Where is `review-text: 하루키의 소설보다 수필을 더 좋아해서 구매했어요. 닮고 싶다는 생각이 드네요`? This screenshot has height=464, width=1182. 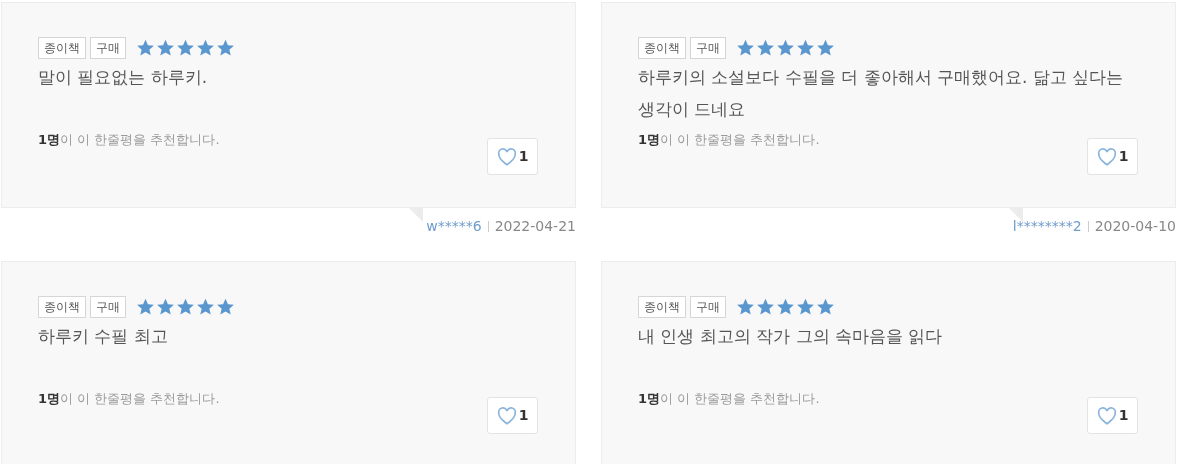 review-text: 하루키의 소설보다 수필을 더 좋아해서 구매했어요. 닮고 싶다는 생각이 드네요 is located at coordinates (881, 93).